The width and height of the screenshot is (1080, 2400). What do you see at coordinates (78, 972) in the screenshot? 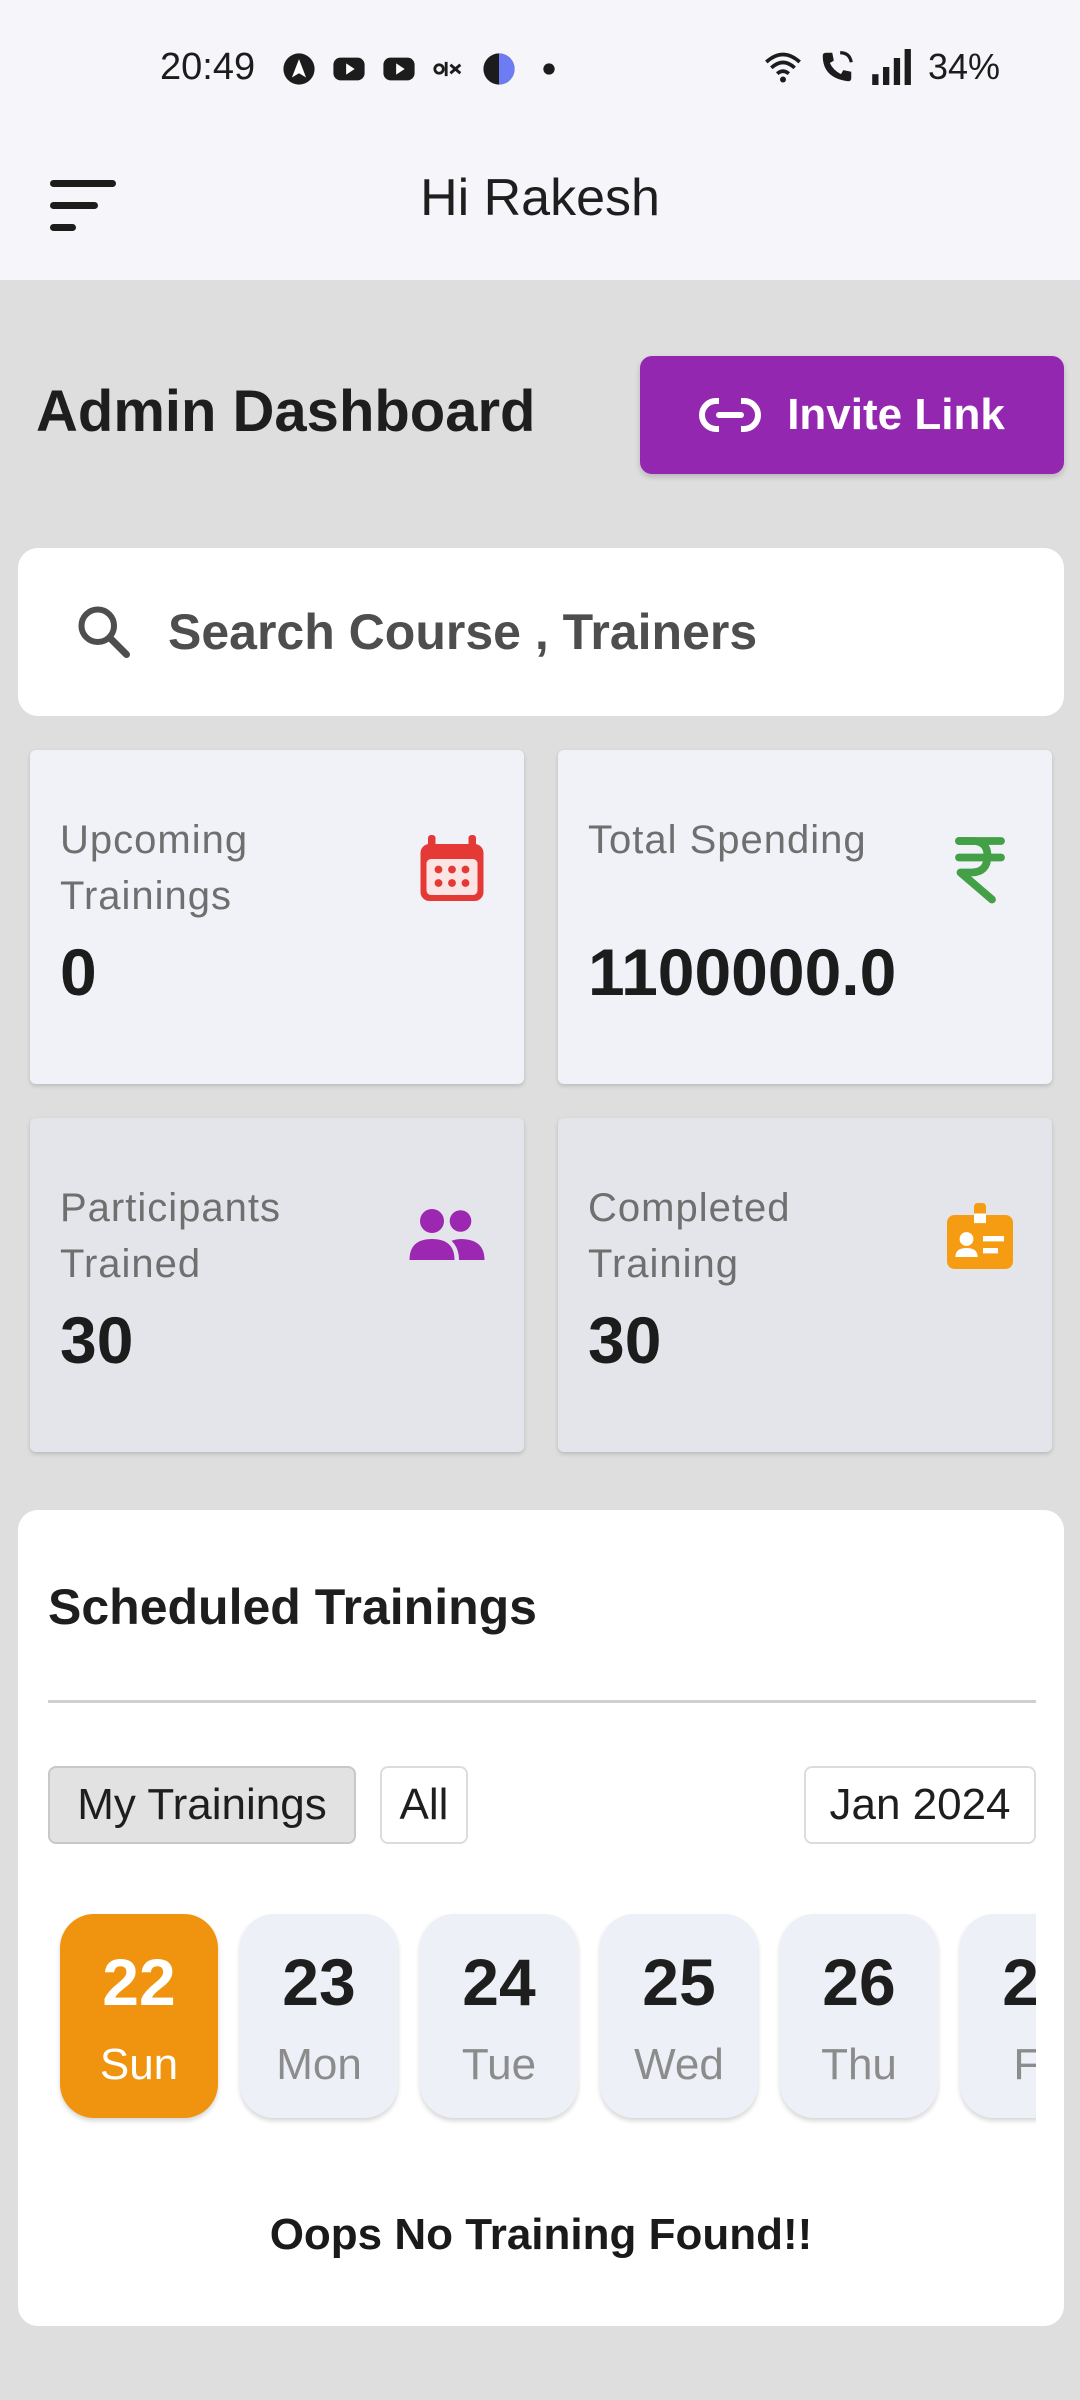
I see `stat-value: 0` at bounding box center [78, 972].